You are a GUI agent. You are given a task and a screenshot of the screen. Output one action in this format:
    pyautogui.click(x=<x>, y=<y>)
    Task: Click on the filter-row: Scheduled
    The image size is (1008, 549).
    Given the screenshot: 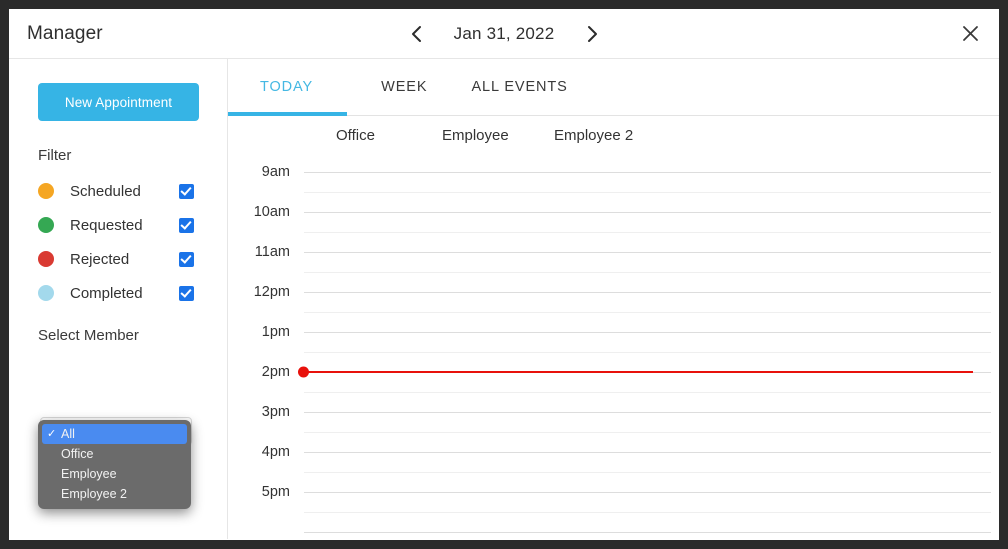 What is the action you would take?
    pyautogui.click(x=118, y=191)
    